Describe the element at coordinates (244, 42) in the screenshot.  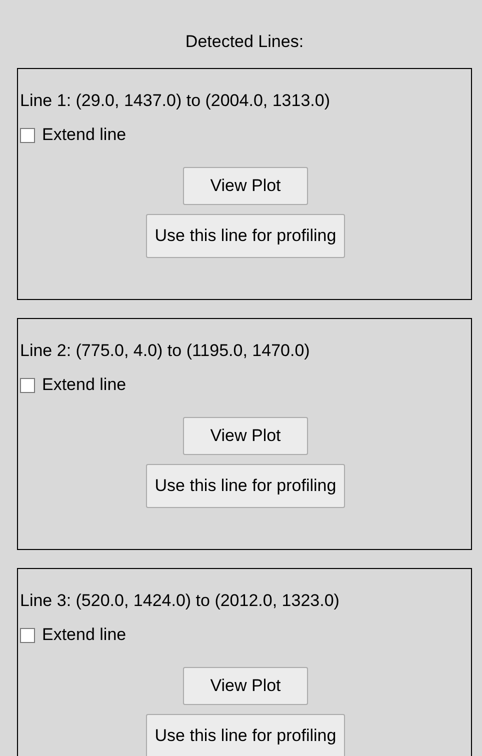
I see `panel-heading: Detected Lines:` at that location.